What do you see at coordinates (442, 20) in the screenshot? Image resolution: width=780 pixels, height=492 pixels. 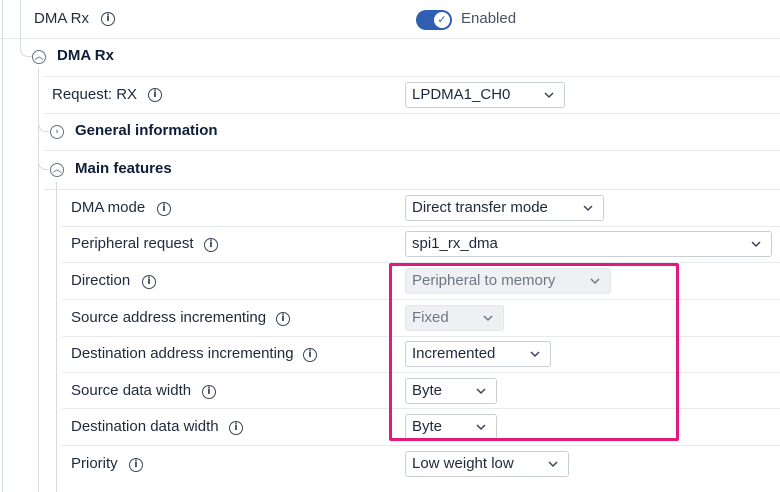 I see `check-icon: ✓` at bounding box center [442, 20].